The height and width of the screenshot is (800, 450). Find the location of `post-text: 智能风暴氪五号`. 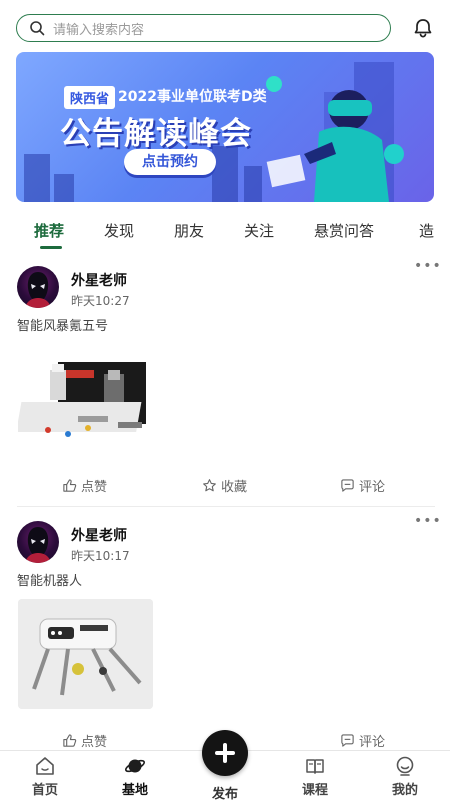

post-text: 智能风暴氪五号 is located at coordinates (63, 326).